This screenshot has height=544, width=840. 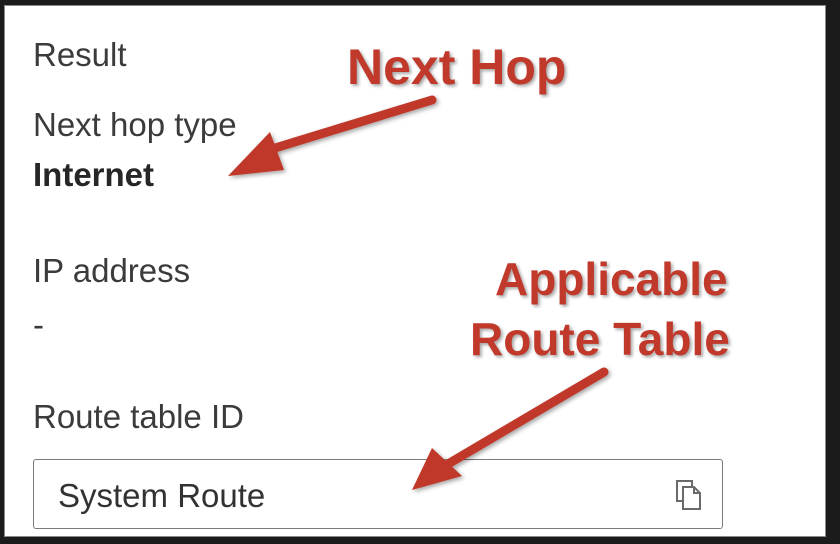 I want to click on ip-address-value: -, so click(x=38, y=324).